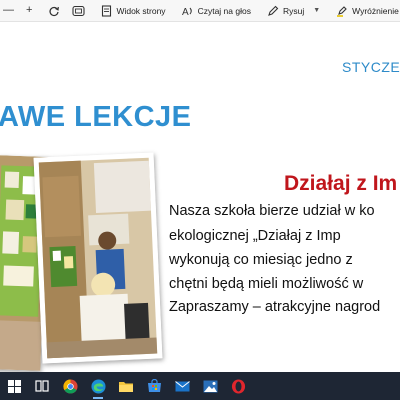 This screenshot has width=400, height=400. Describe the element at coordinates (238, 386) in the screenshot. I see `opera-icon` at that location.